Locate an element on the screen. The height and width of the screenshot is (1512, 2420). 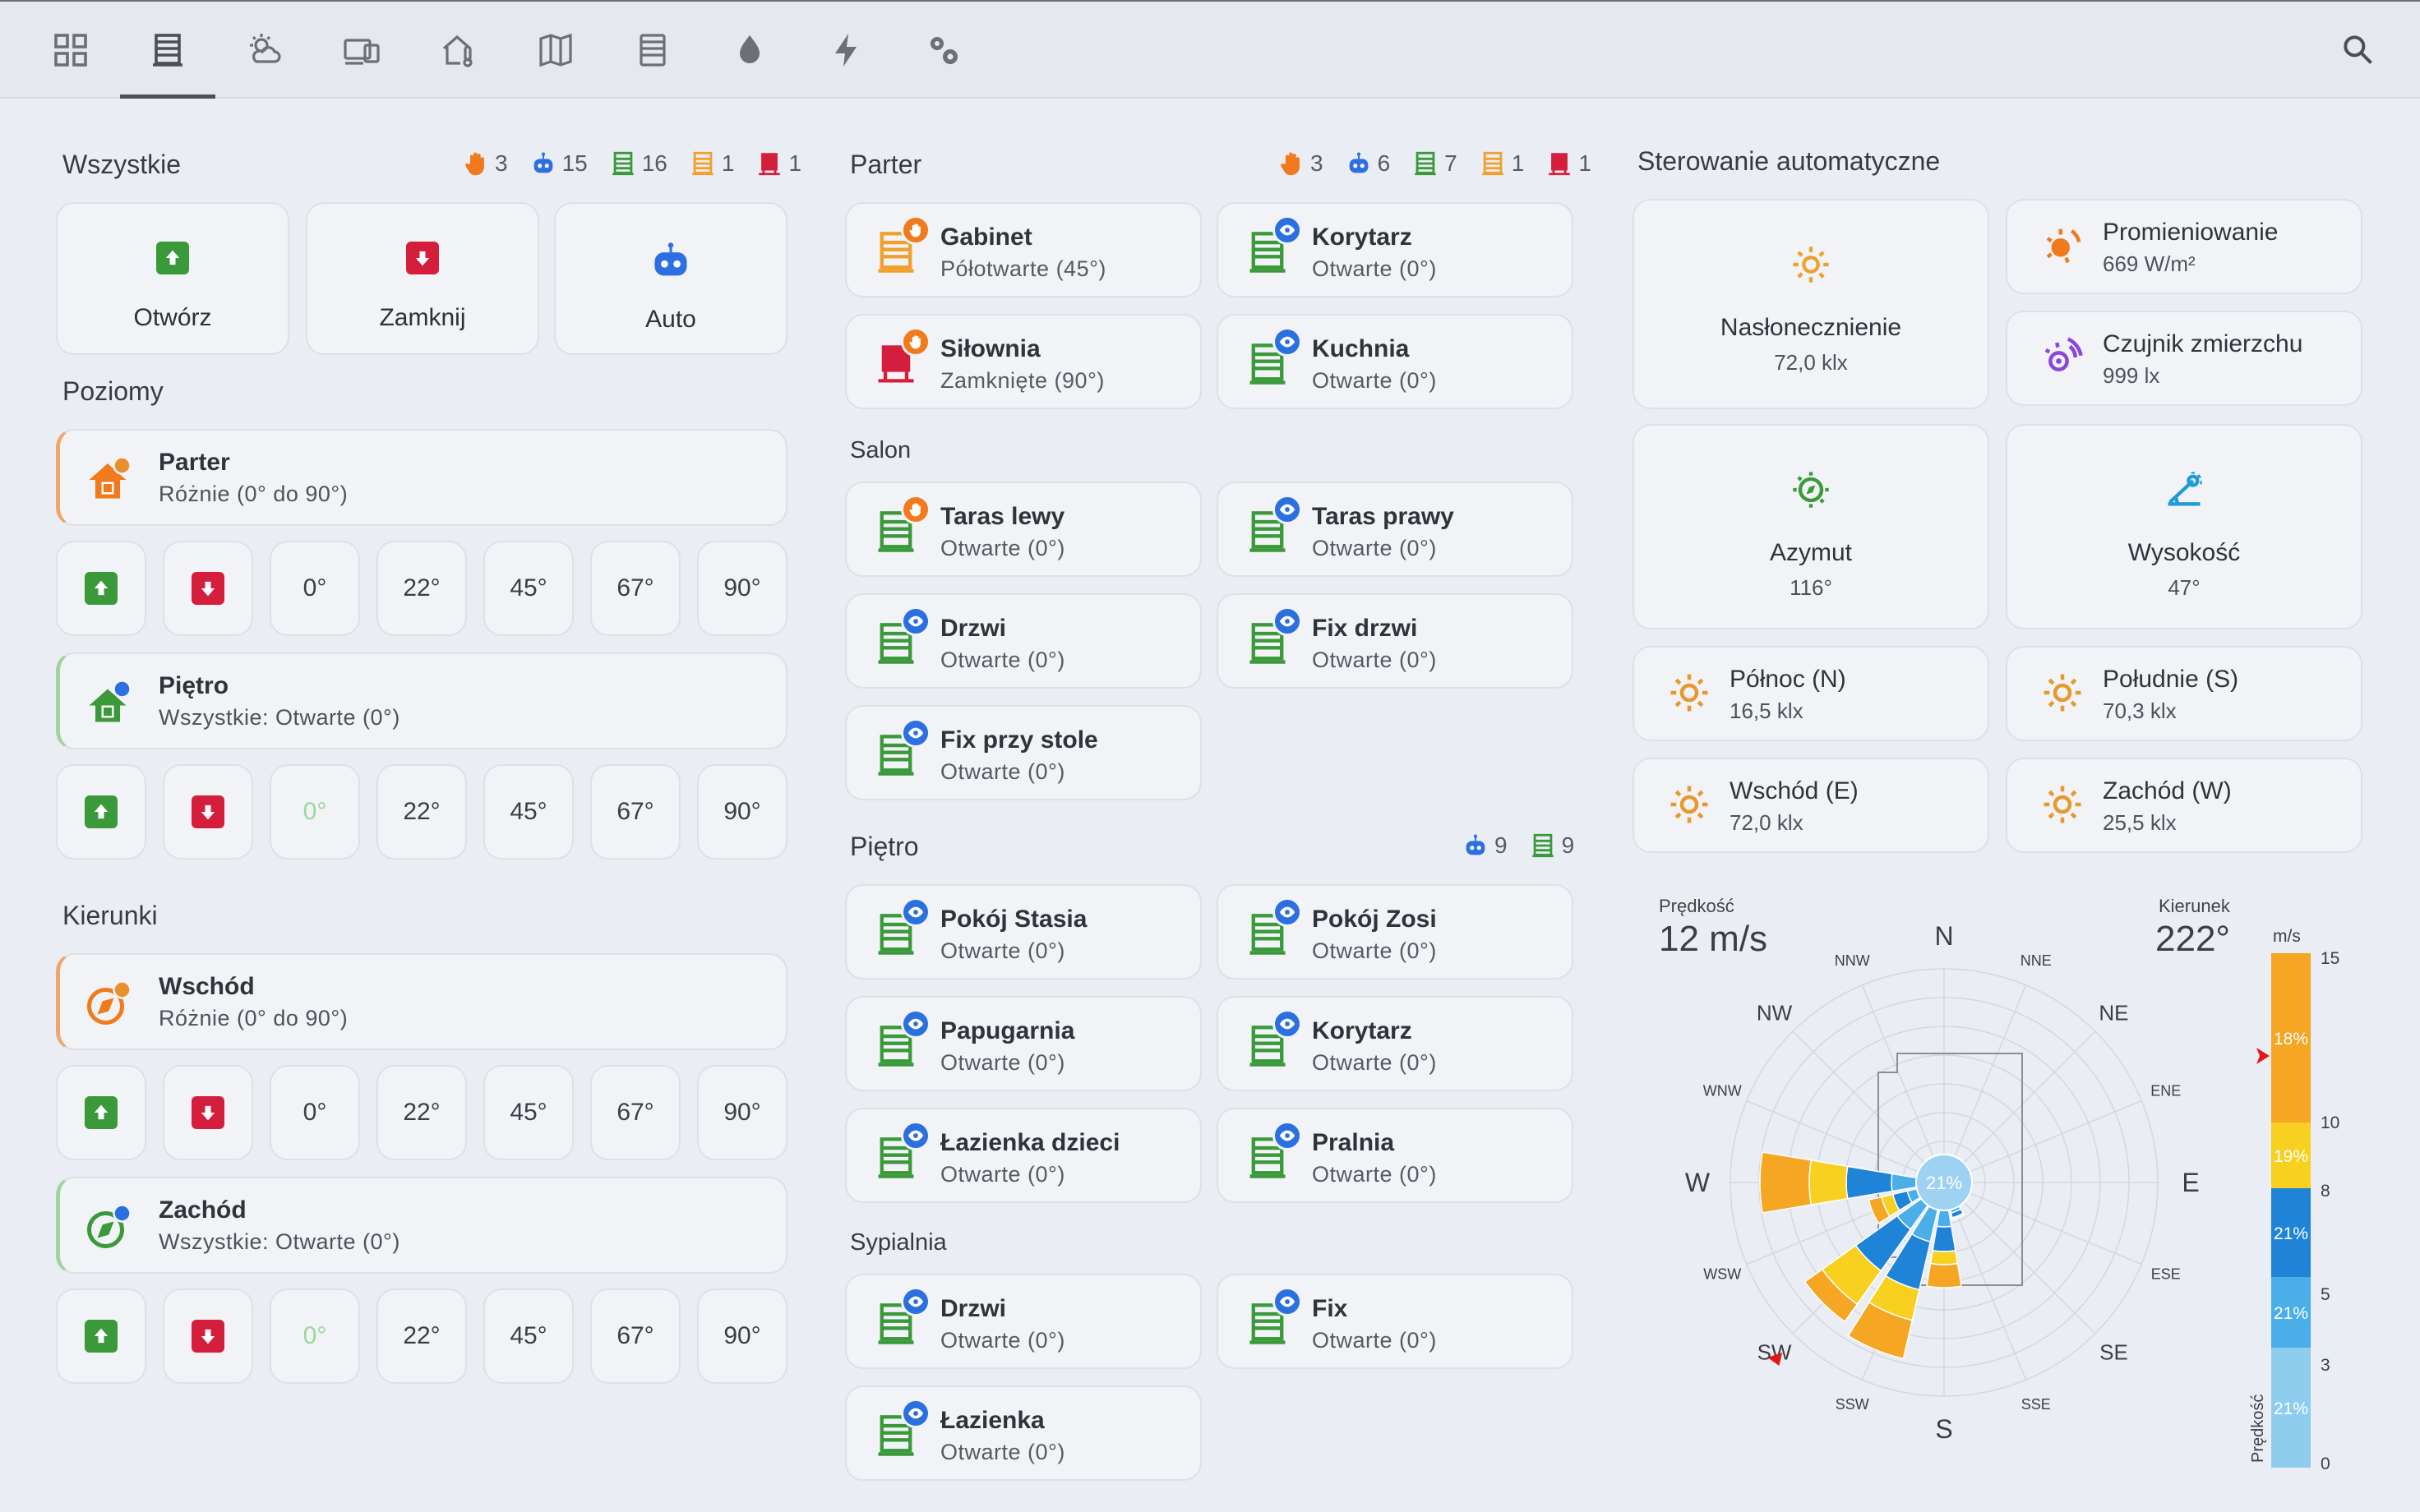
sensor-card-illuminance: Nasłonecznienie 72,0 klx is located at coordinates (1811, 304).